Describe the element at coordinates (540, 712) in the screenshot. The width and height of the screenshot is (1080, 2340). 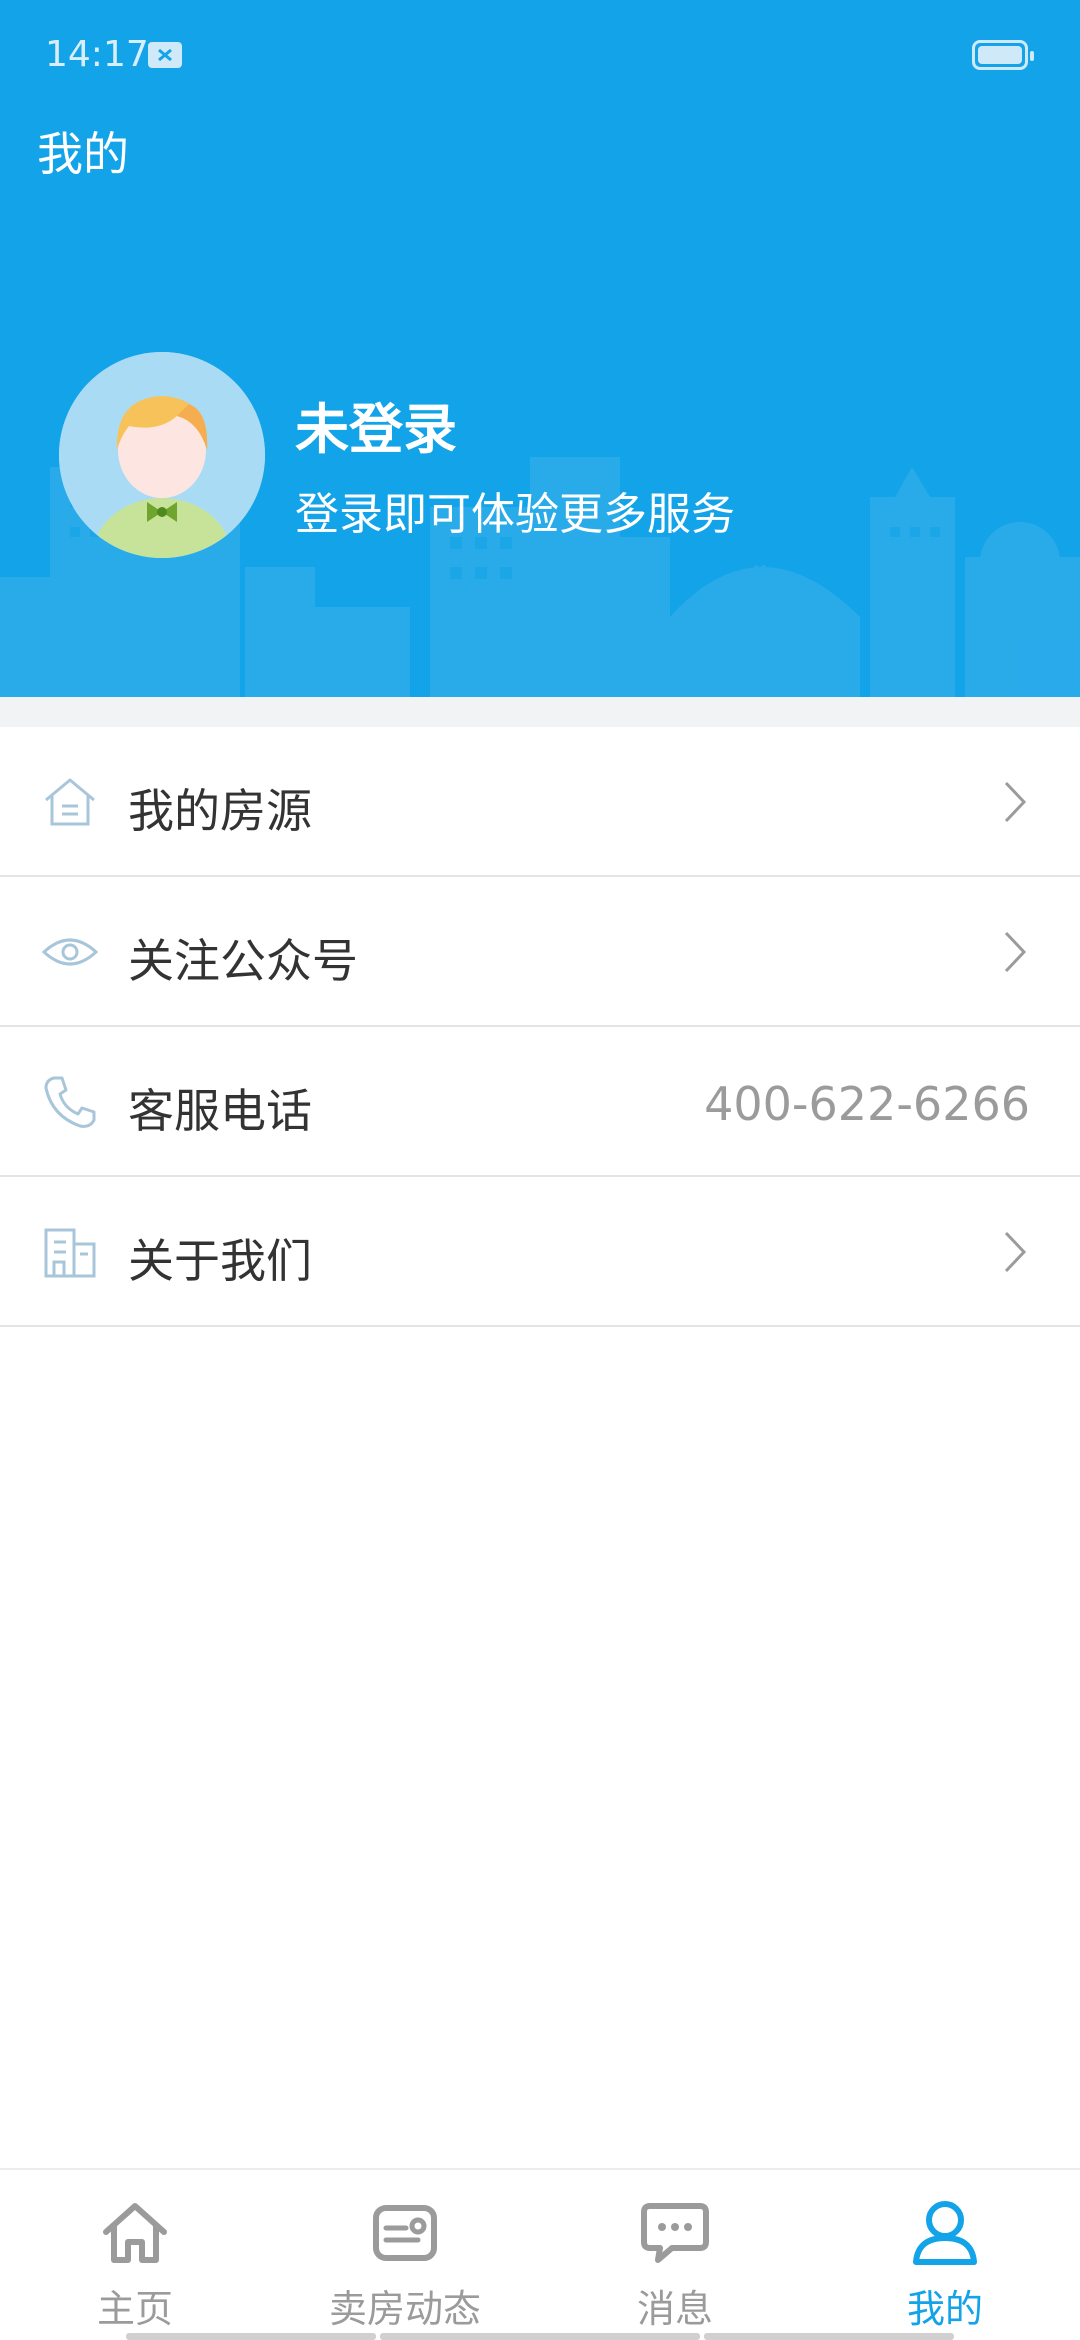
I see `section-divider` at that location.